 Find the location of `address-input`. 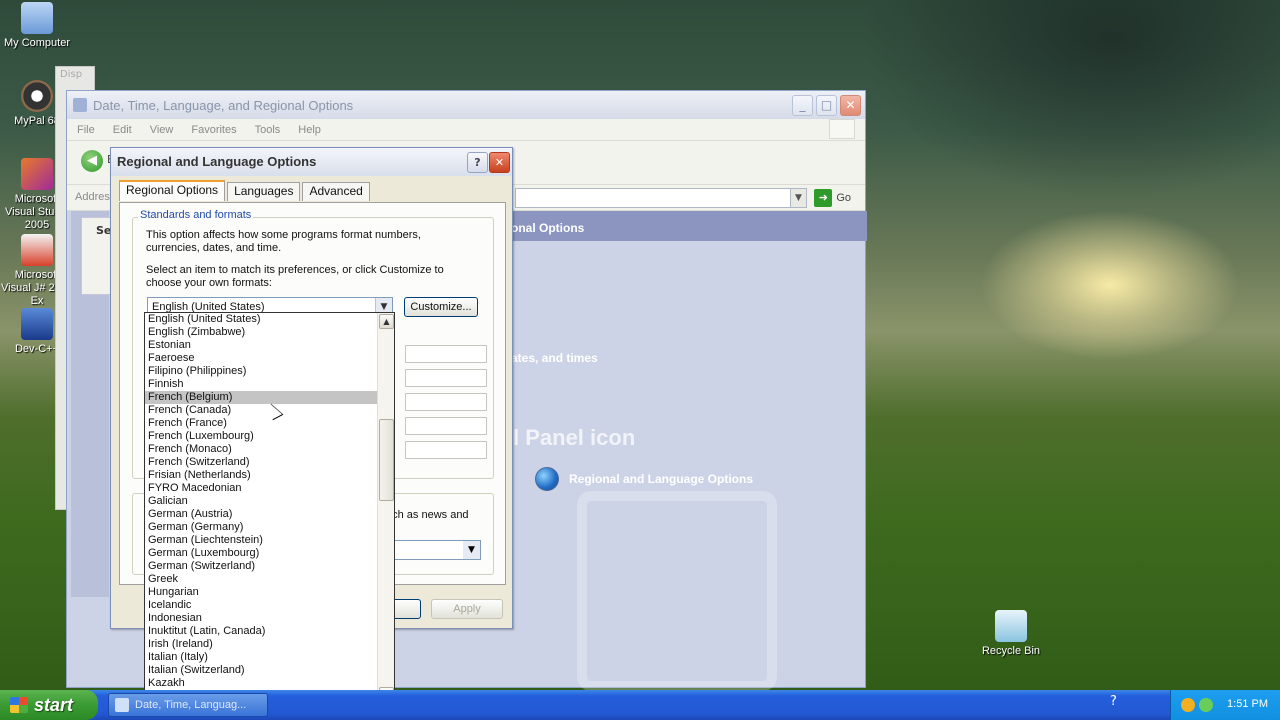

address-input is located at coordinates (660, 198).